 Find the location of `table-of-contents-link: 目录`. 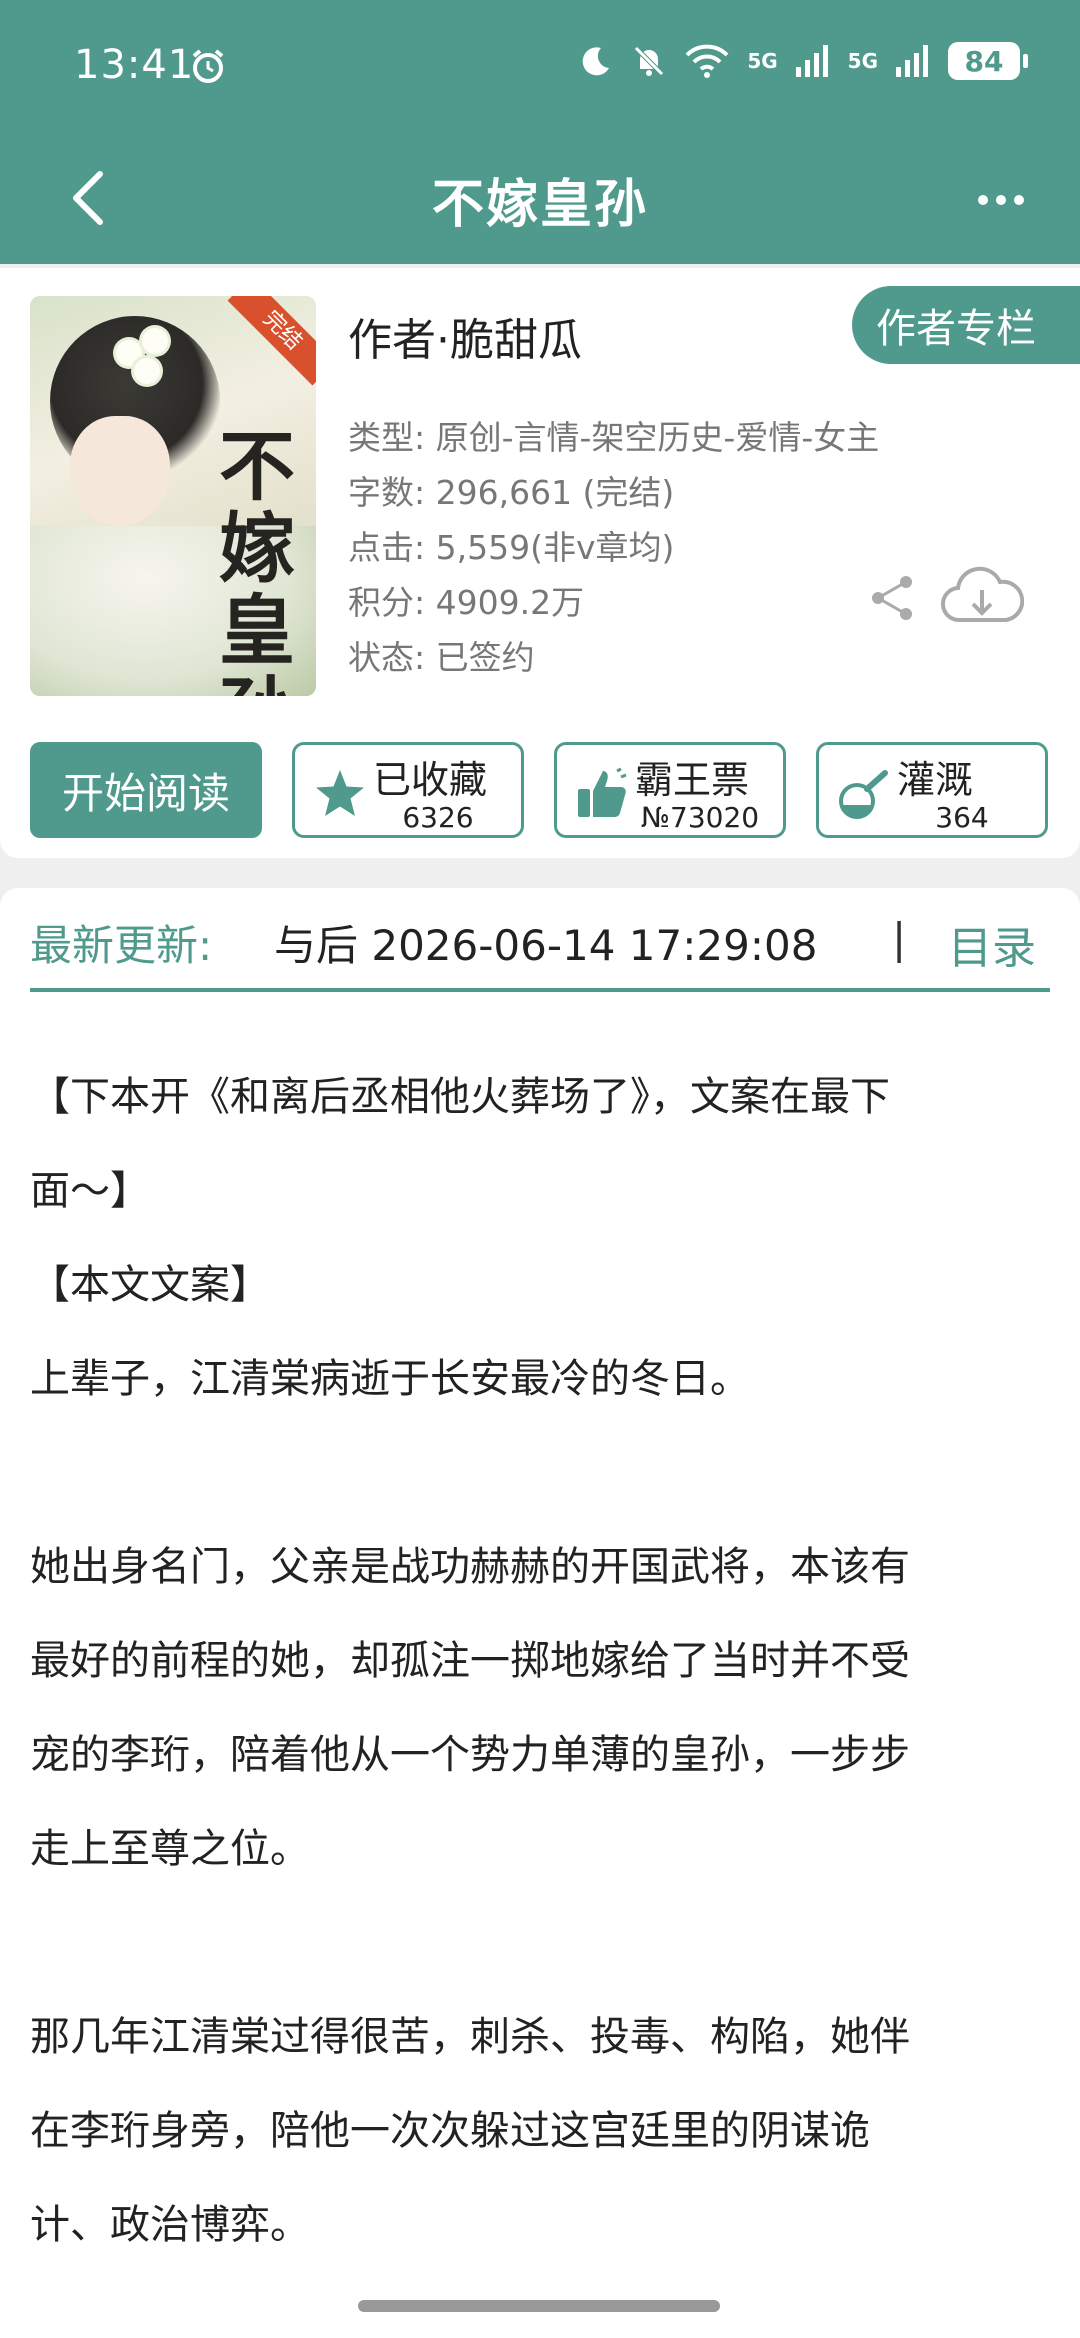

table-of-contents-link: 目录 is located at coordinates (992, 944).